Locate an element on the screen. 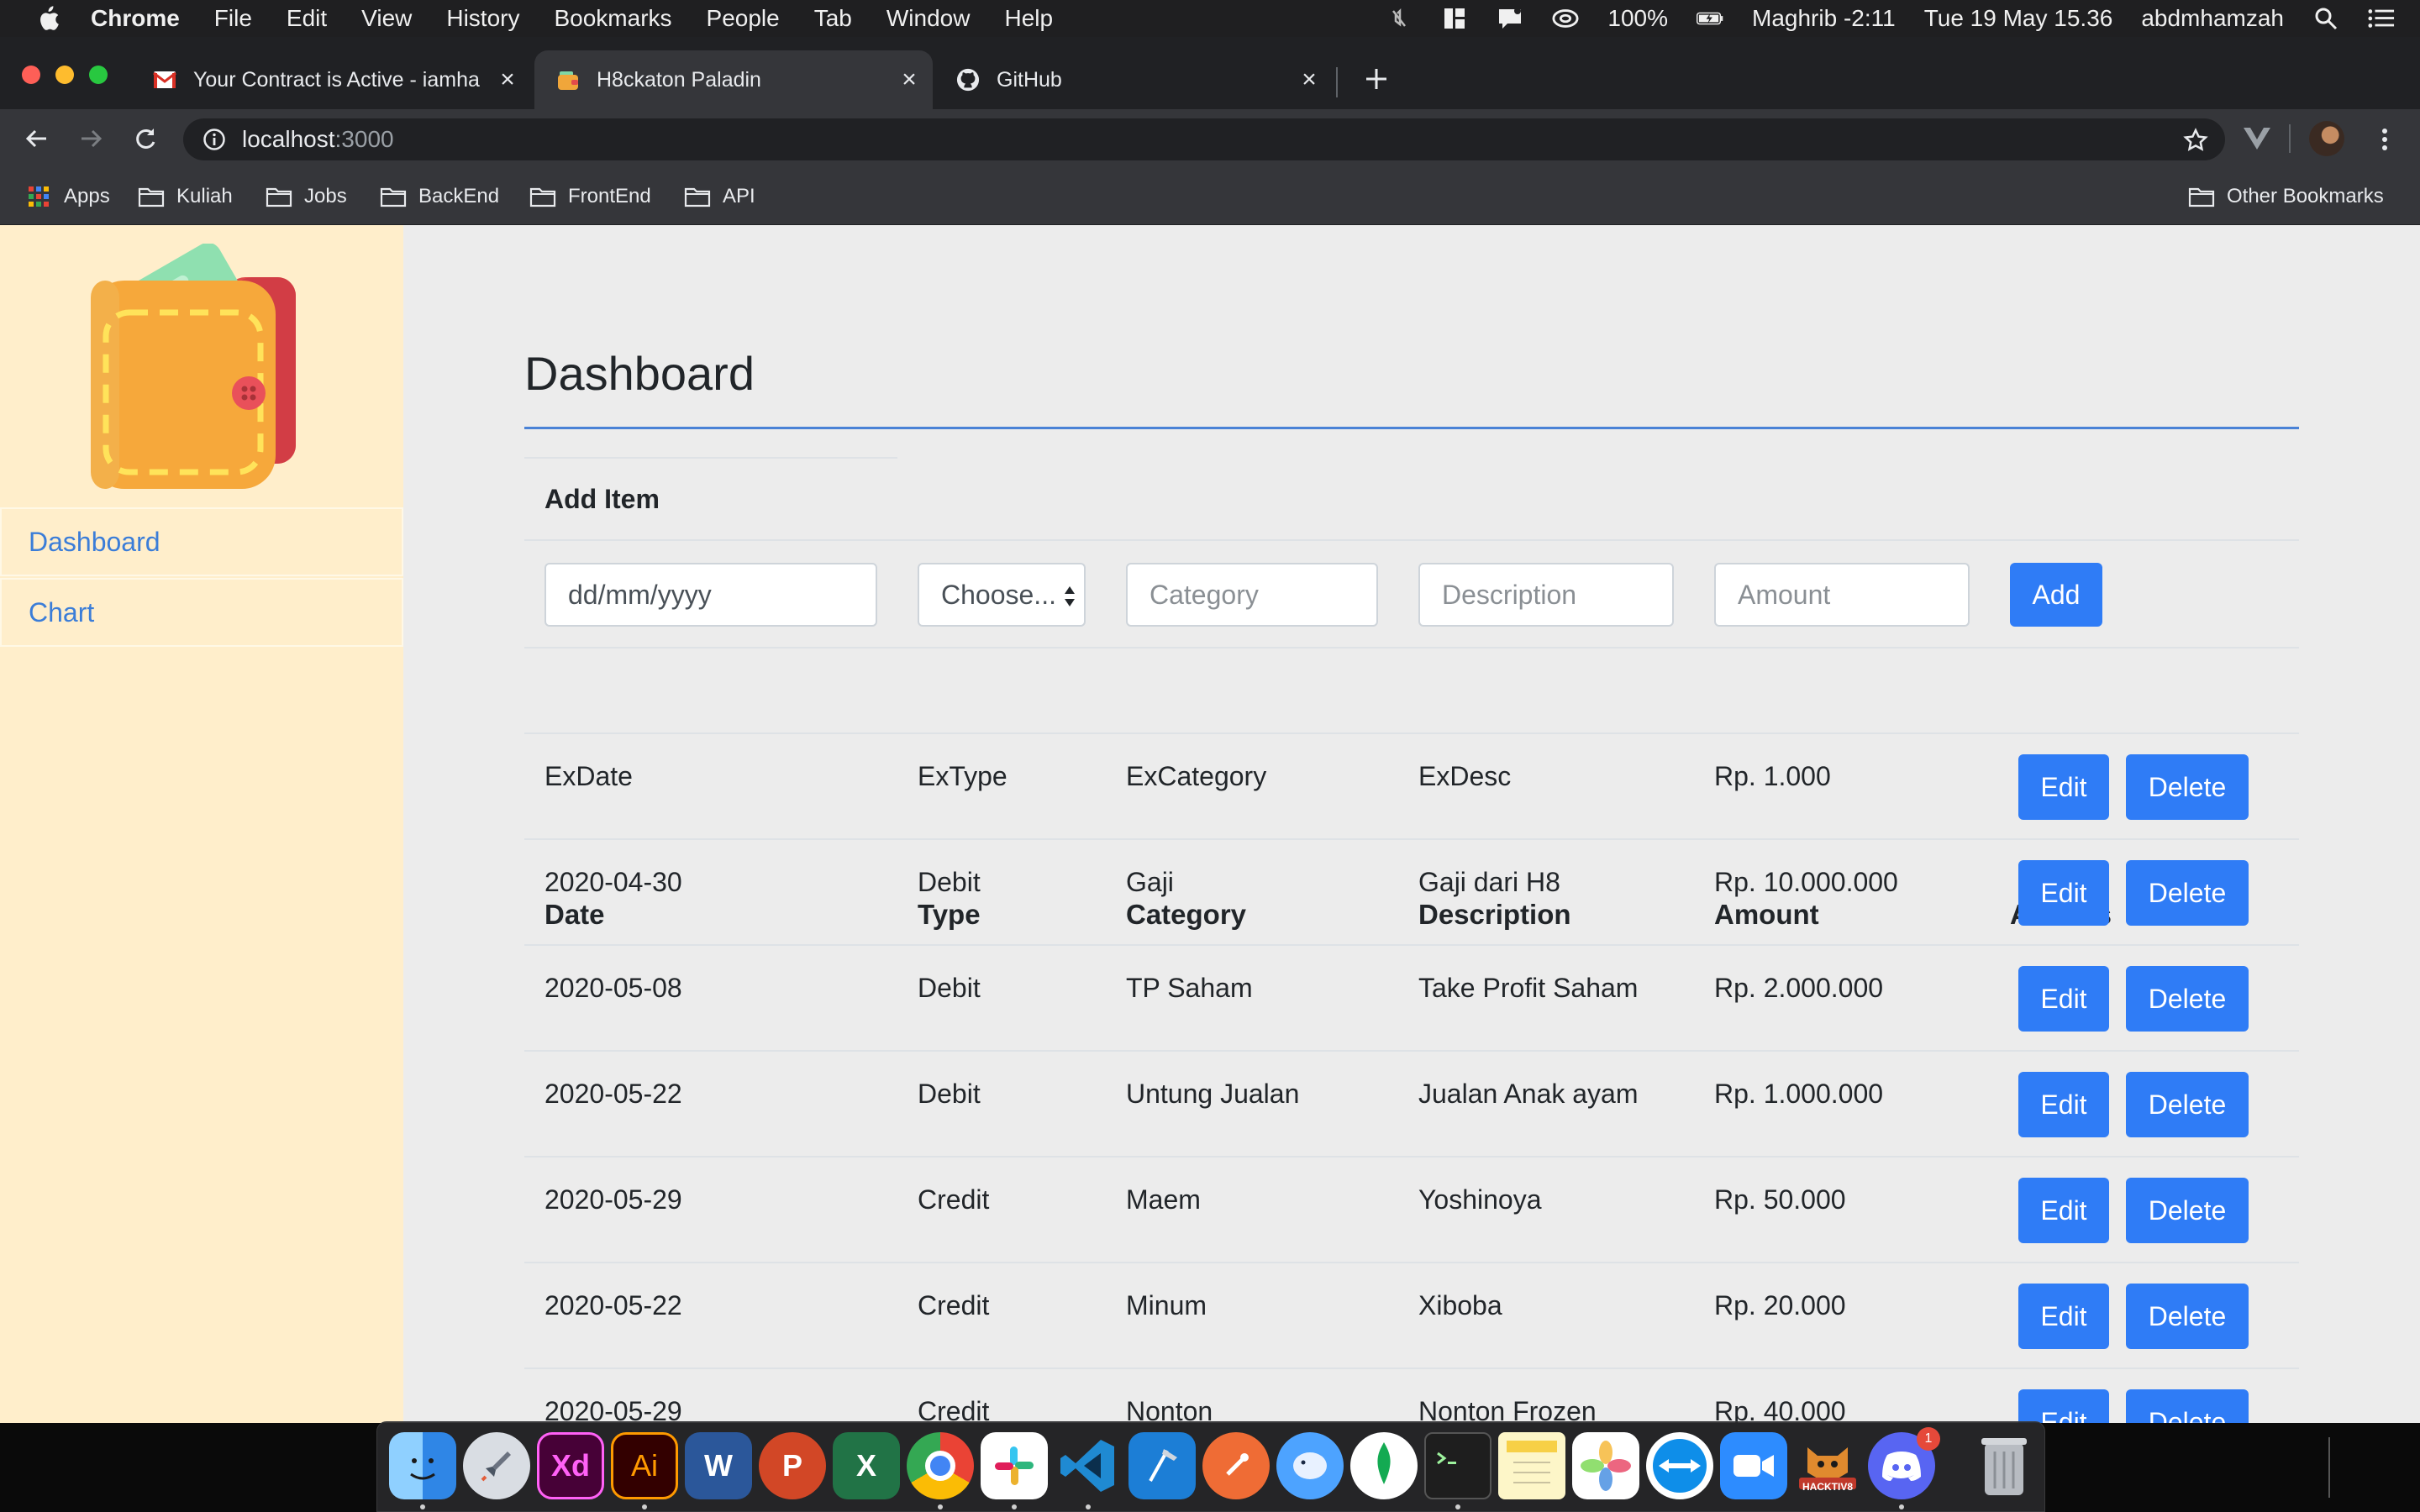 Image resolution: width=2420 pixels, height=1512 pixels. teamviewer-icon is located at coordinates (1680, 1465).